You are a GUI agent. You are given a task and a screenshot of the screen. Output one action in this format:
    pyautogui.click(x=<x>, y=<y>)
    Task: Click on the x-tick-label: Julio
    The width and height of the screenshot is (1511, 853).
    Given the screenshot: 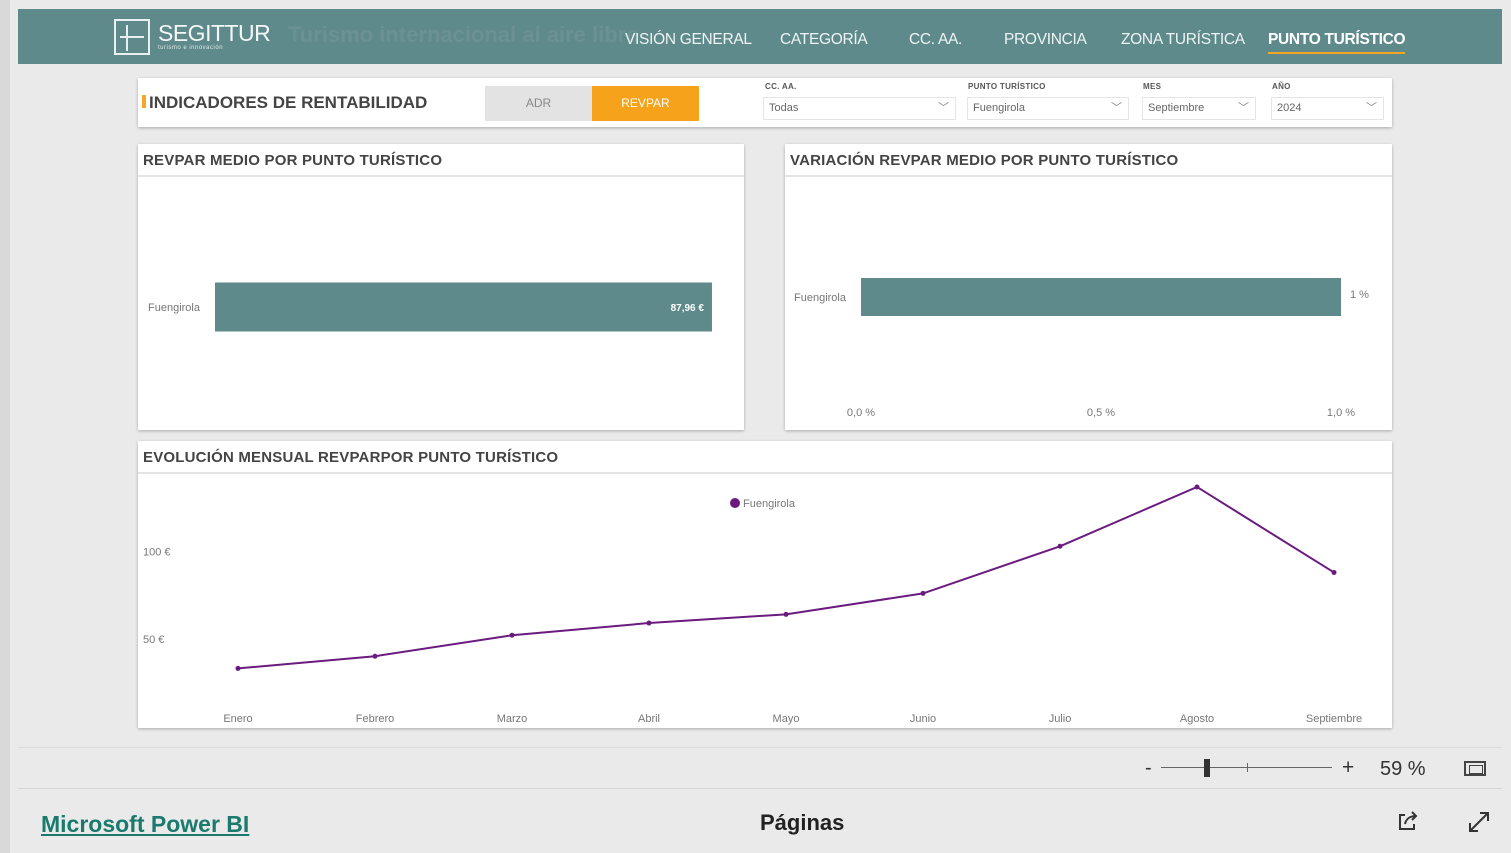 What is the action you would take?
    pyautogui.click(x=1060, y=719)
    